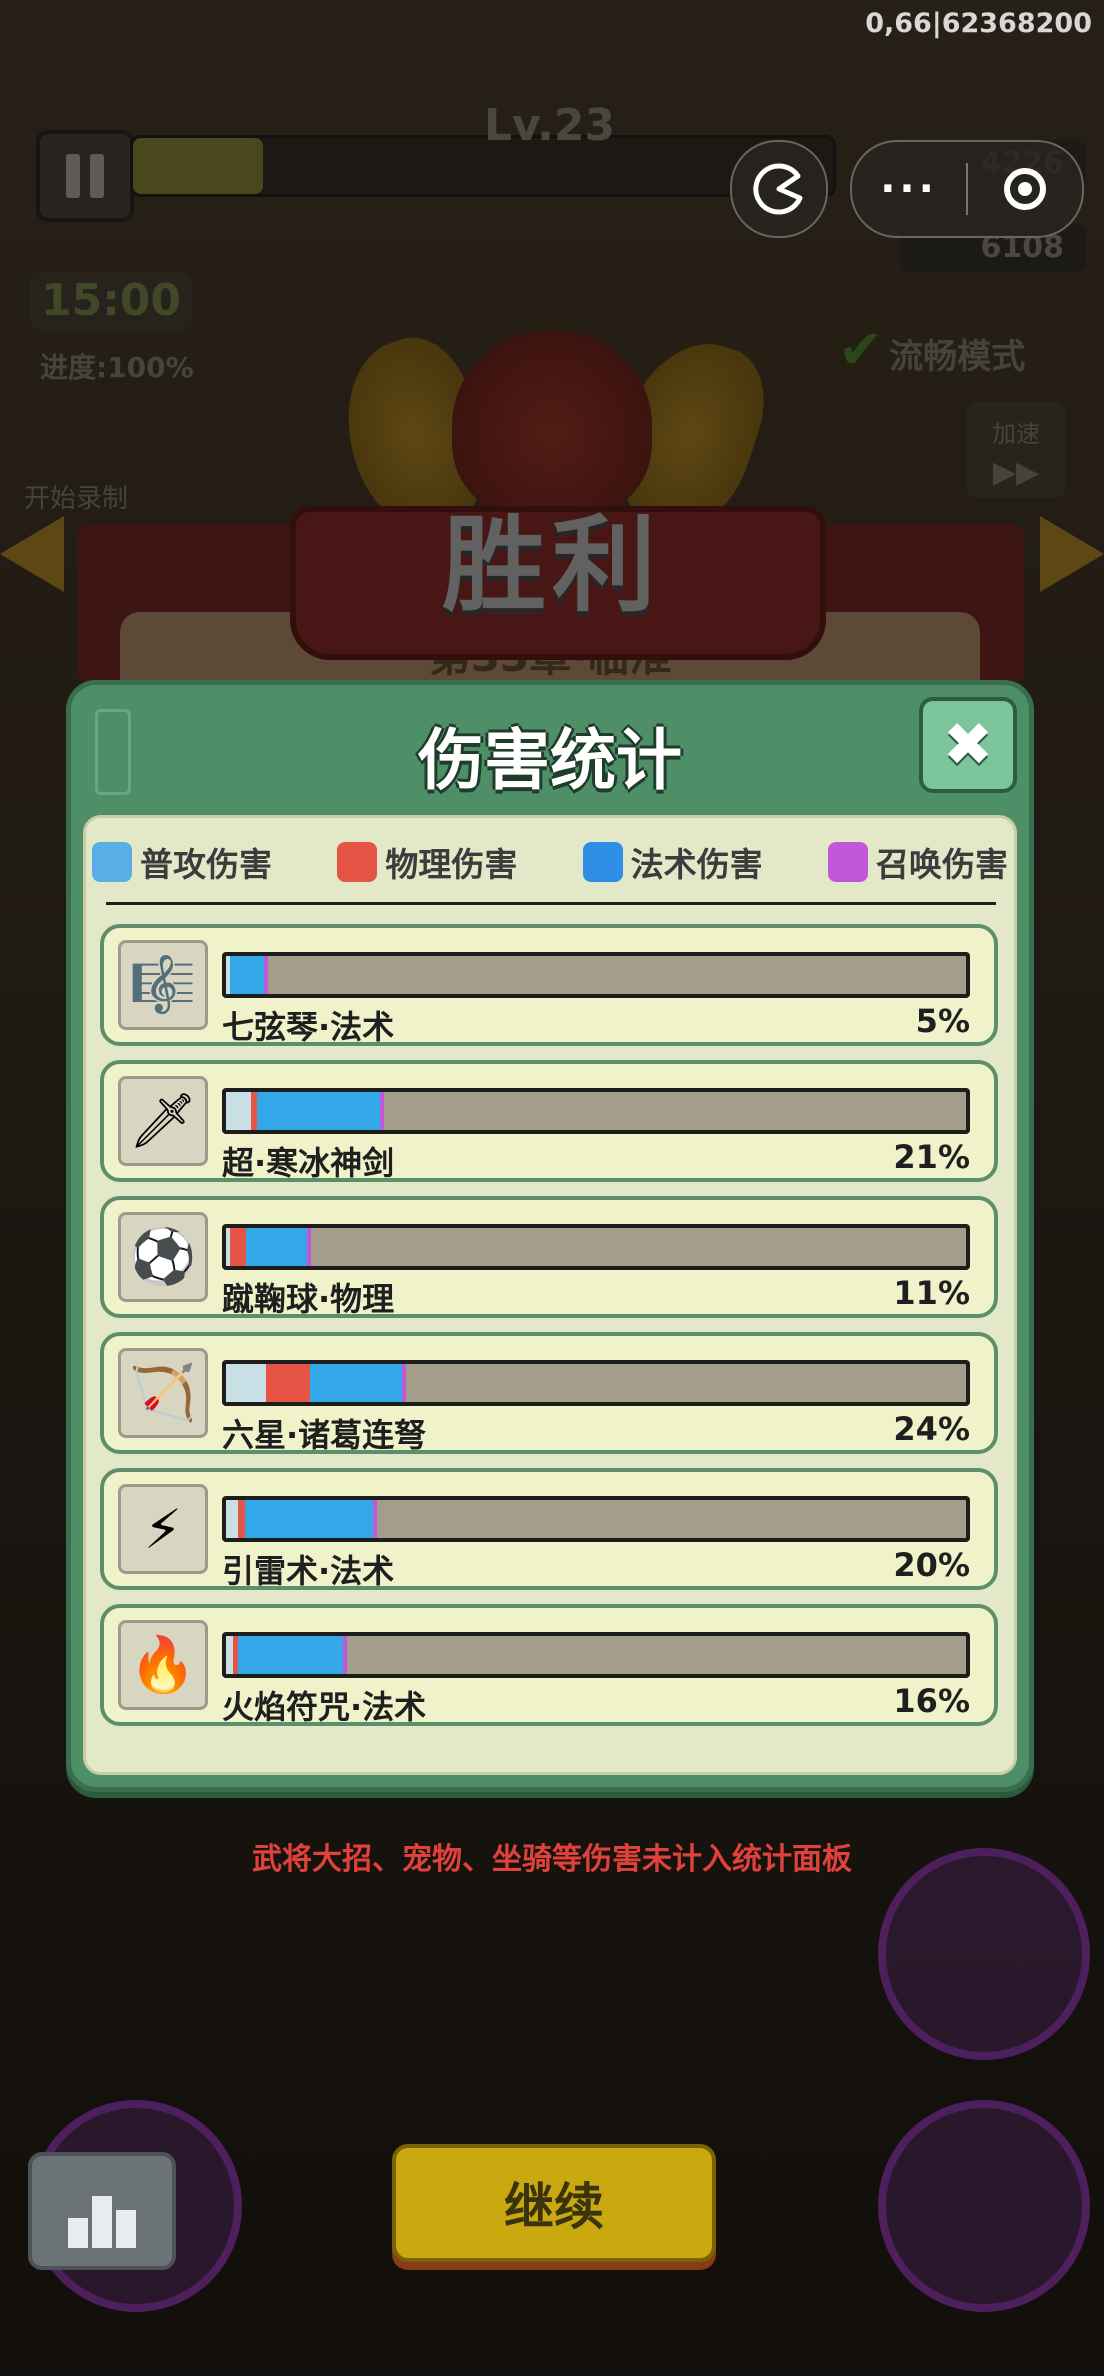 The height and width of the screenshot is (2376, 1104). What do you see at coordinates (112, 862) in the screenshot?
I see `sword-icon` at bounding box center [112, 862].